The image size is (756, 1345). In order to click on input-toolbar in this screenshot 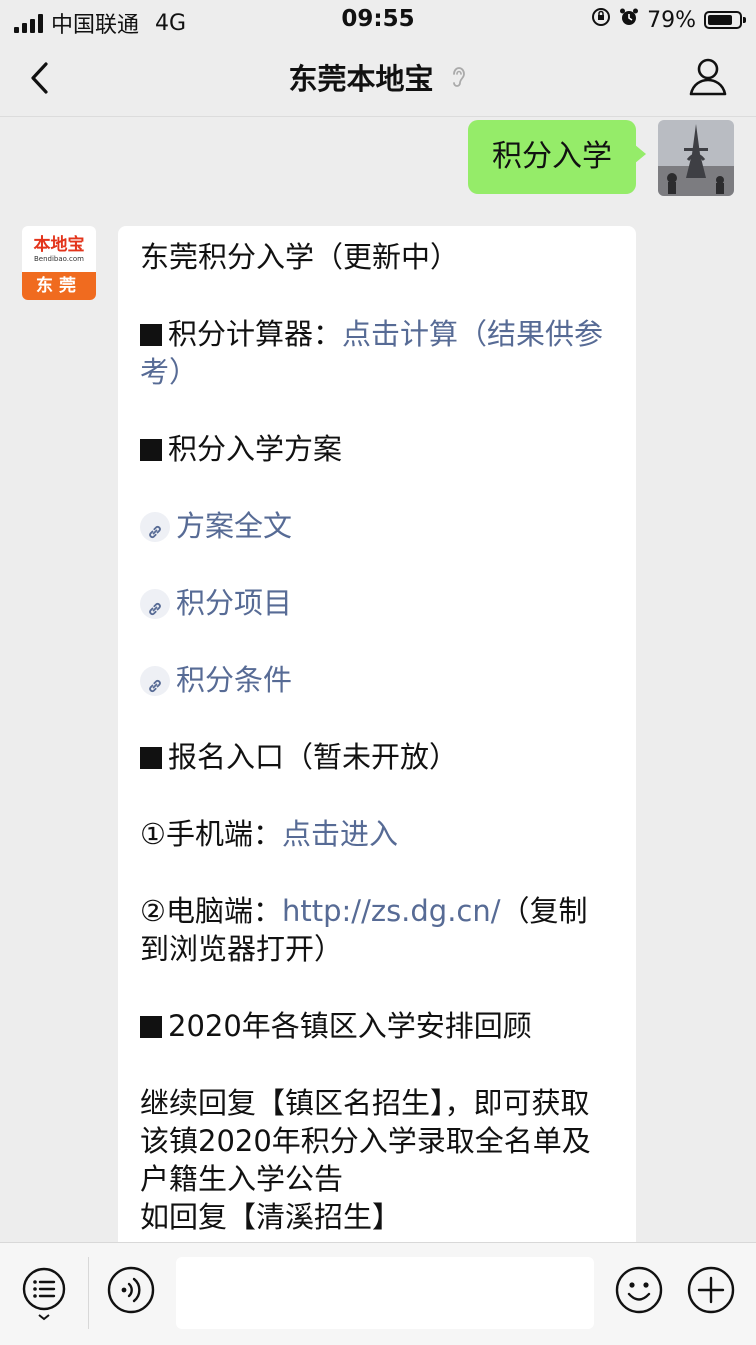, I will do `click(378, 1293)`.